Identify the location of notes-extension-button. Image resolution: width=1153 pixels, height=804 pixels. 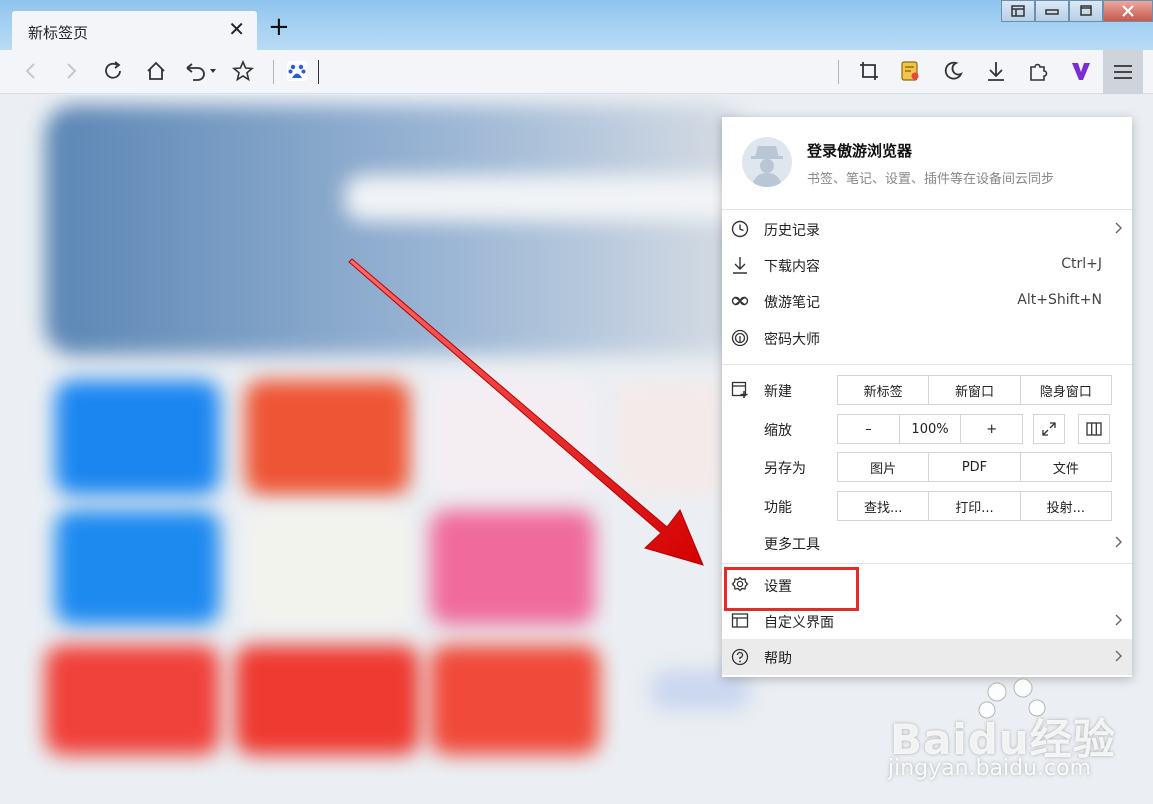
(910, 71).